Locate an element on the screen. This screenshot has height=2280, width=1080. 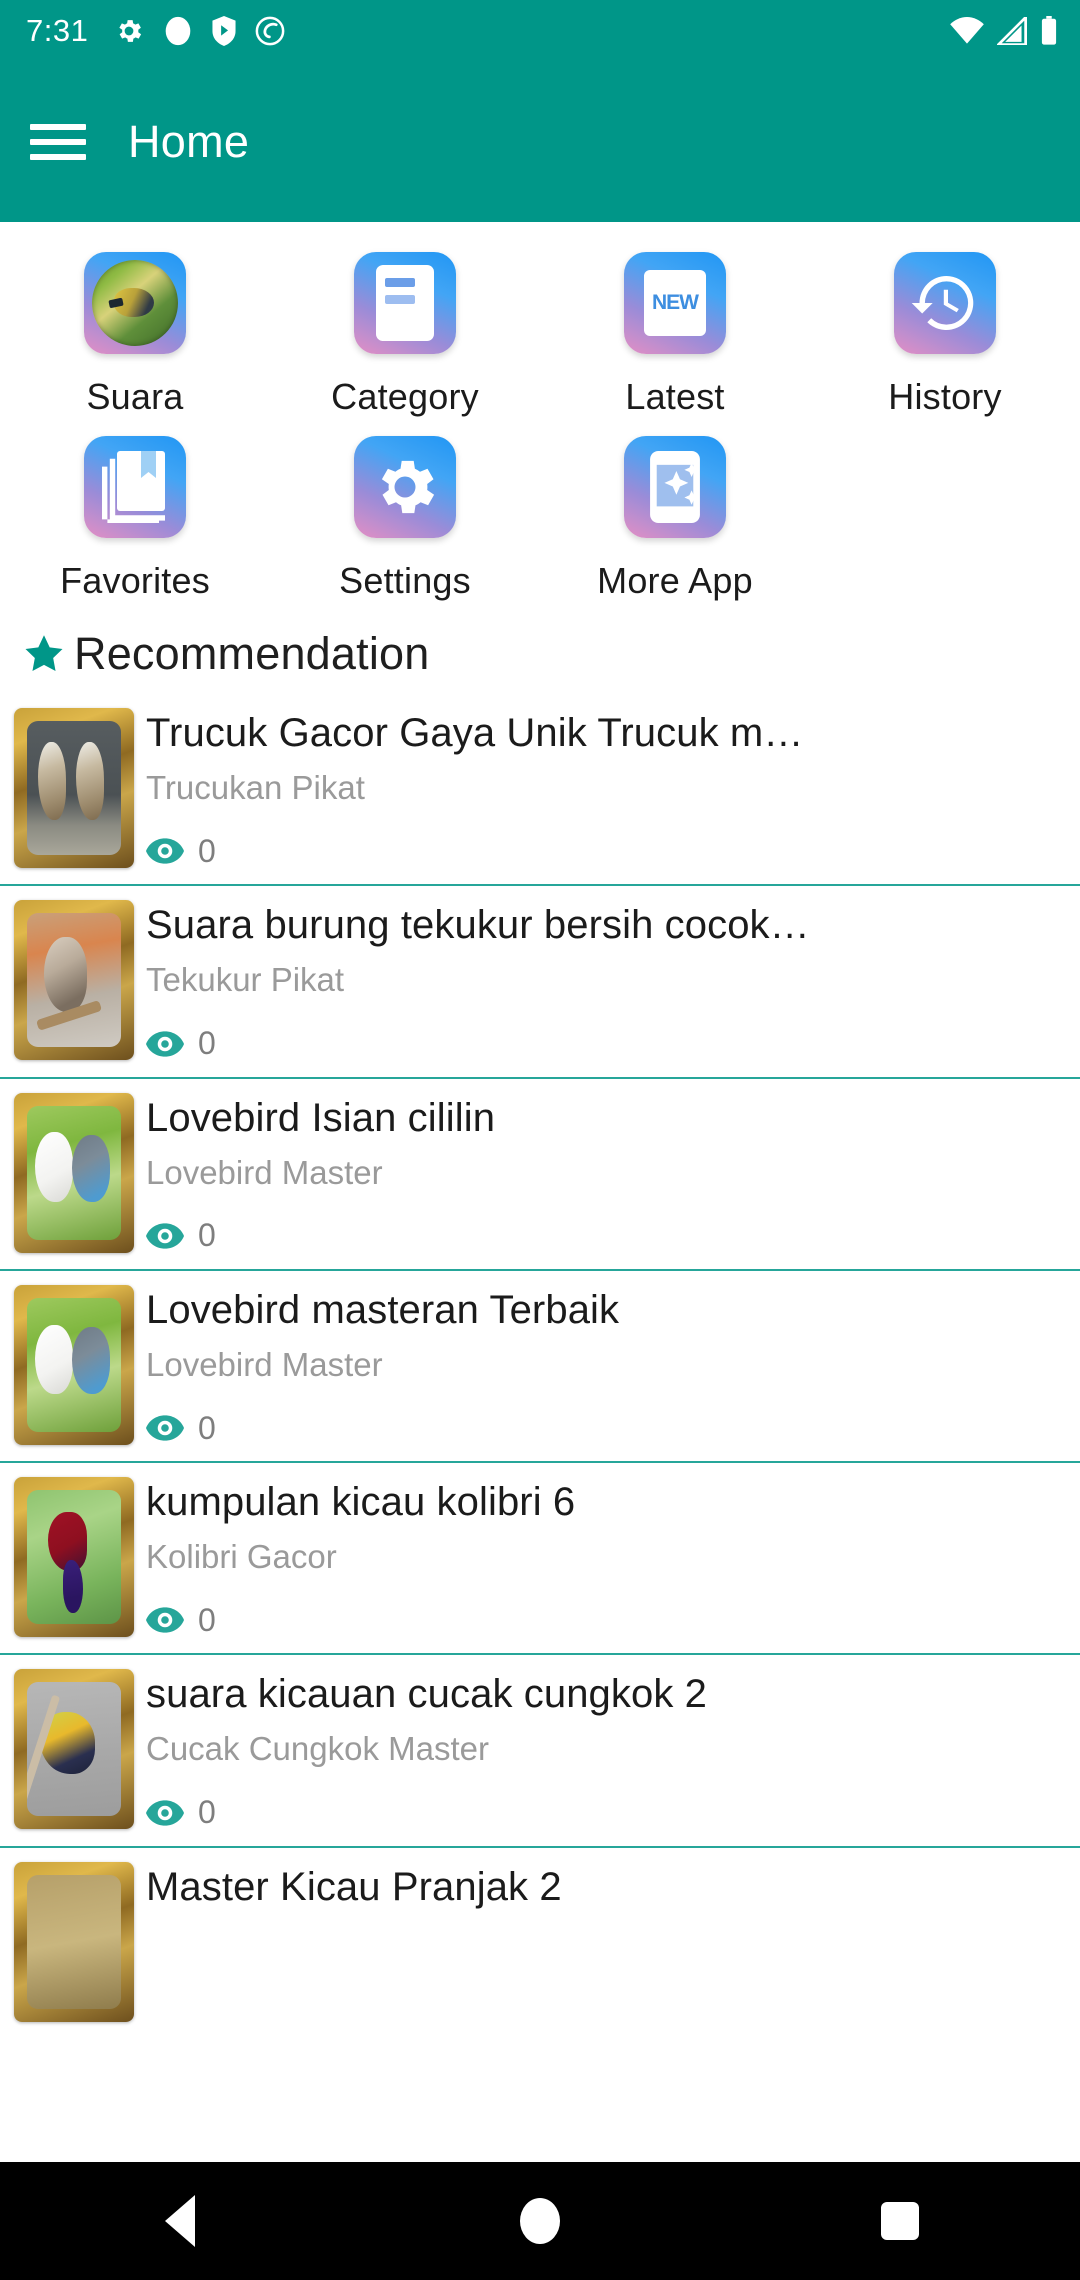
square-recents-icon is located at coordinates (900, 2221).